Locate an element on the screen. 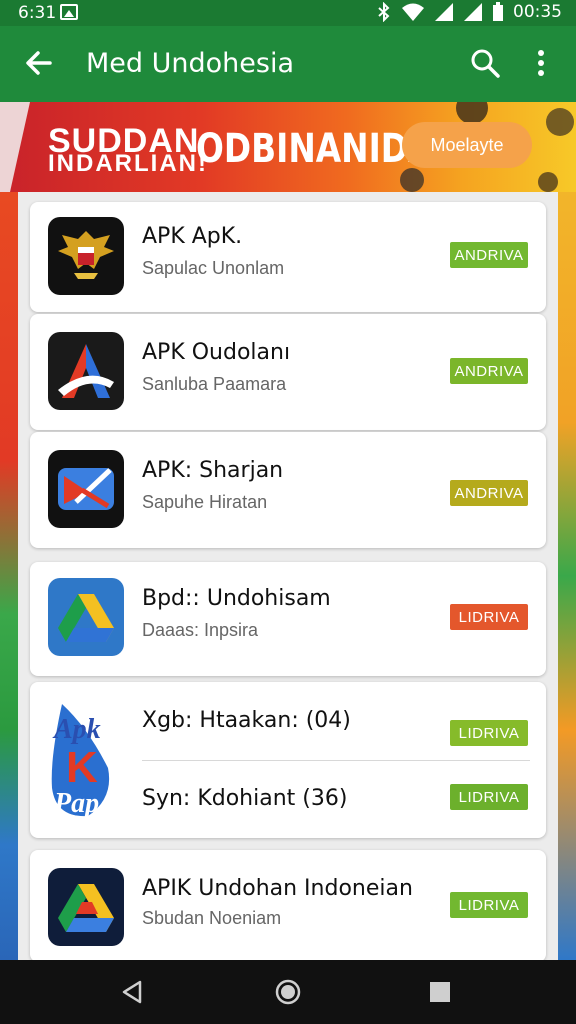 This screenshot has height=1024, width=576. app-subtitle: Sapulac Unonlam is located at coordinates (213, 268).